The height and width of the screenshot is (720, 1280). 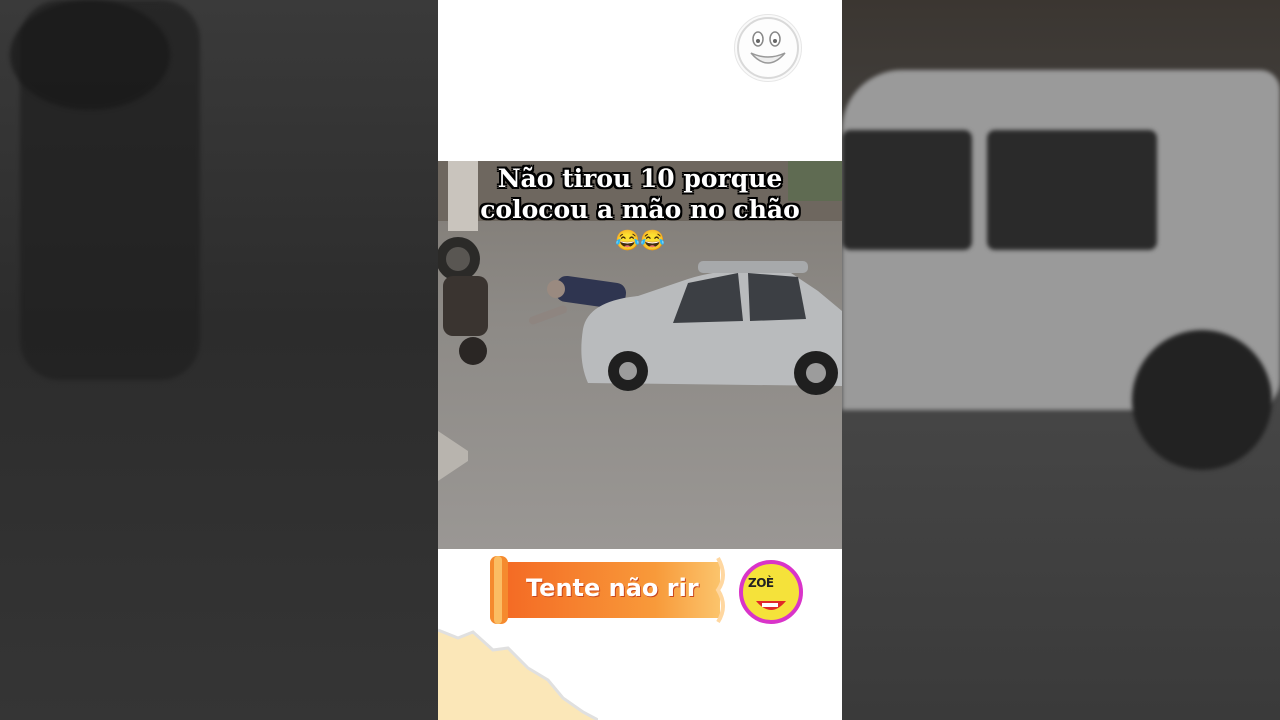 What do you see at coordinates (1202, 400) in the screenshot?
I see `blurred-car-wheel` at bounding box center [1202, 400].